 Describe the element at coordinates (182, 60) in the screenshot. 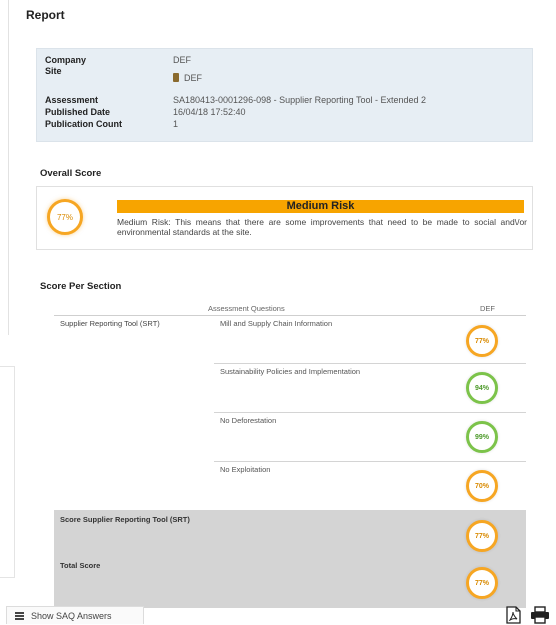

I see `company-value: DEF` at that location.